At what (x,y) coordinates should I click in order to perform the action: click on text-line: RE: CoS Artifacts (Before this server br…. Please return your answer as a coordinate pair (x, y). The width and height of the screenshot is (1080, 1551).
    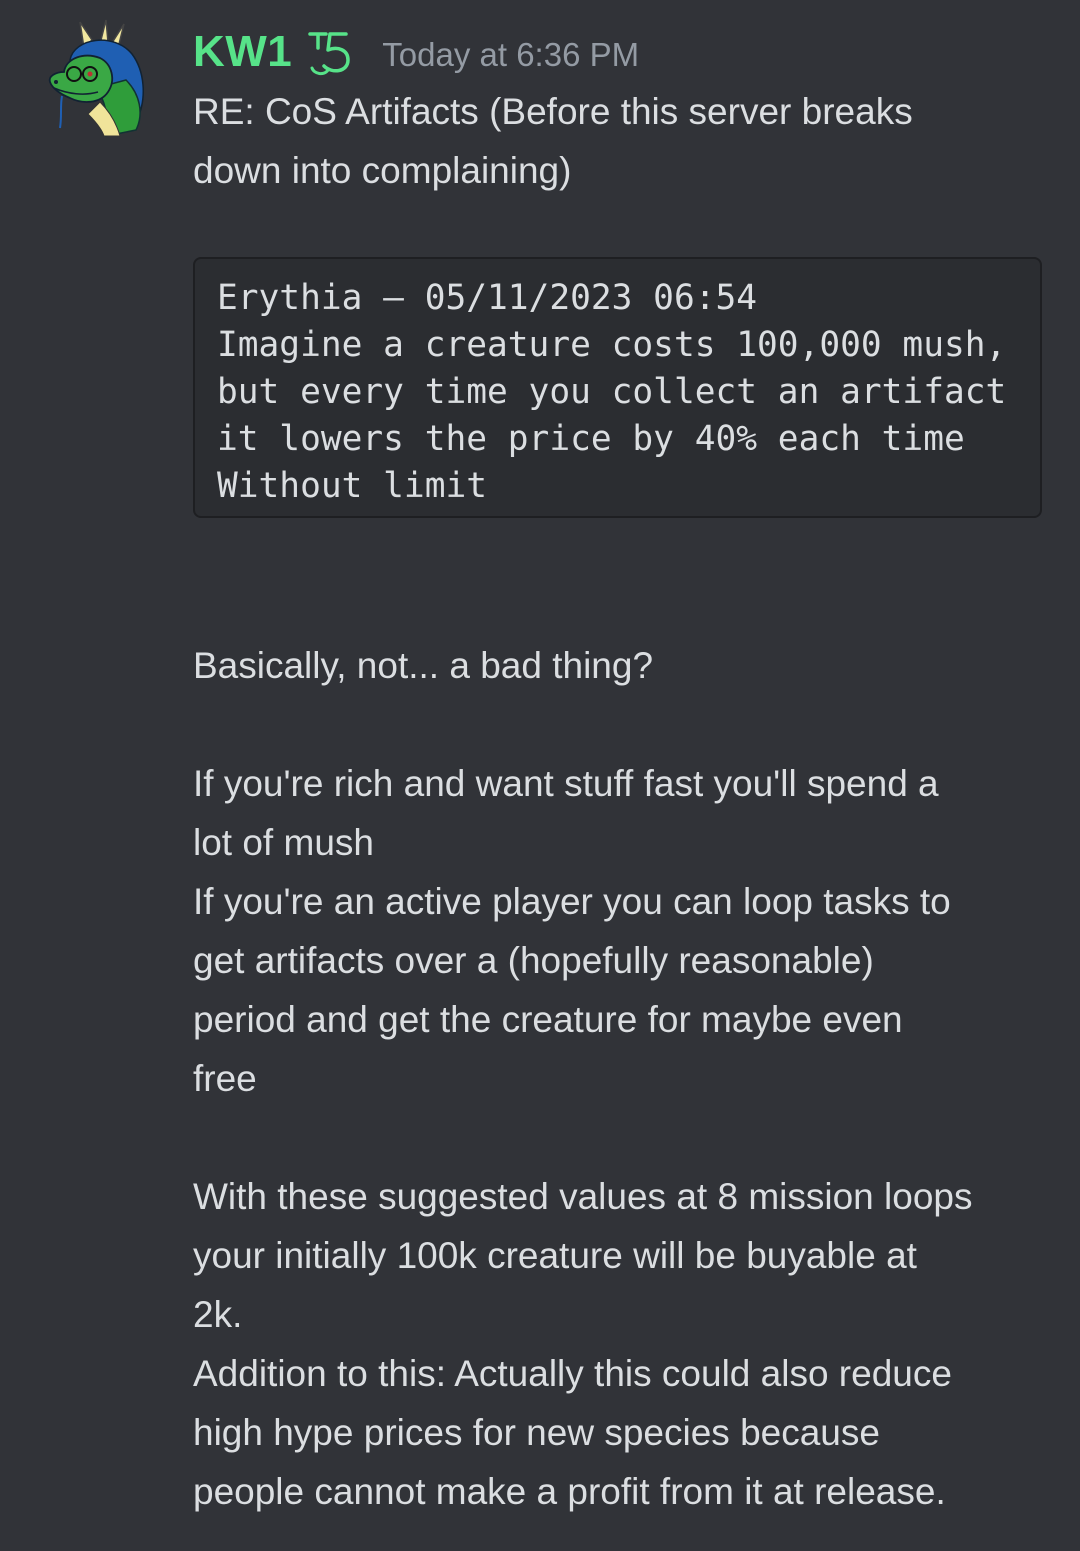
    Looking at the image, I should click on (553, 111).